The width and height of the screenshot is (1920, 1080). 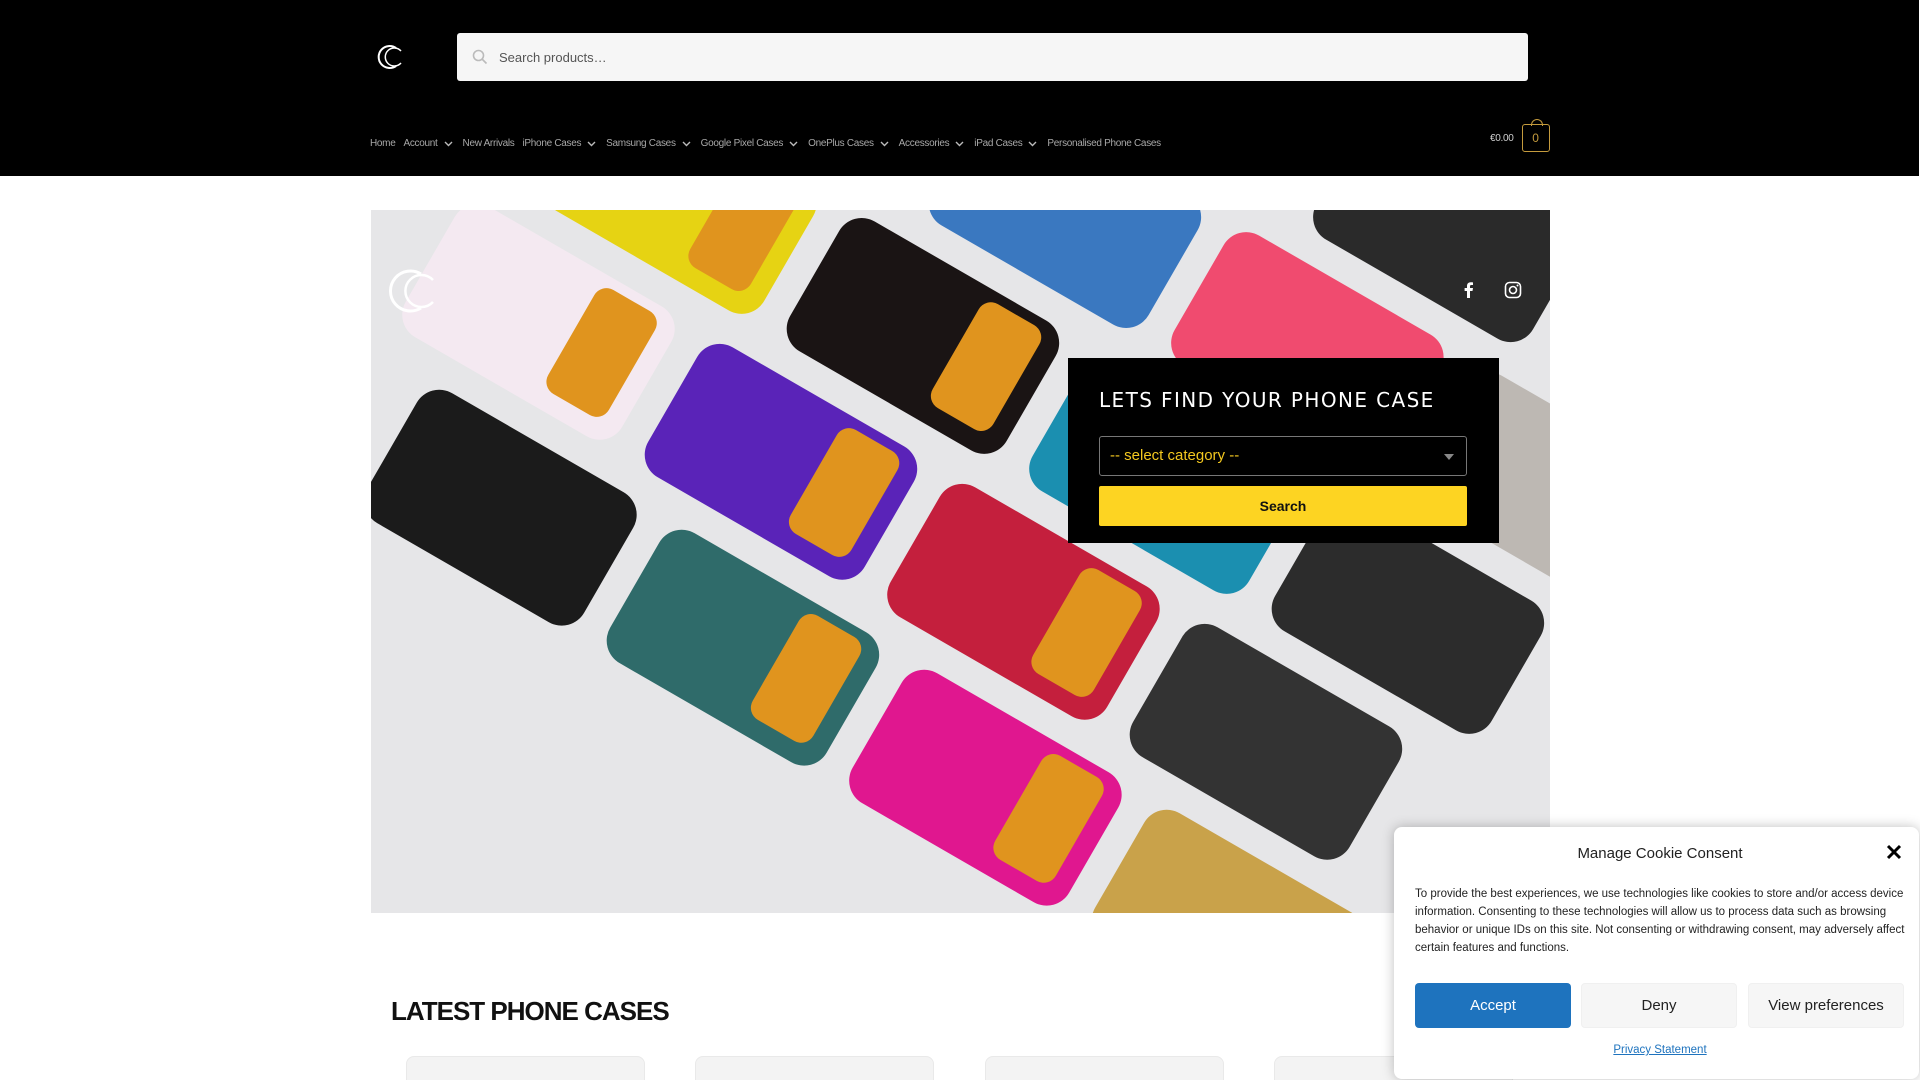 What do you see at coordinates (1493, 1005) in the screenshot?
I see `accept-button: Accept` at bounding box center [1493, 1005].